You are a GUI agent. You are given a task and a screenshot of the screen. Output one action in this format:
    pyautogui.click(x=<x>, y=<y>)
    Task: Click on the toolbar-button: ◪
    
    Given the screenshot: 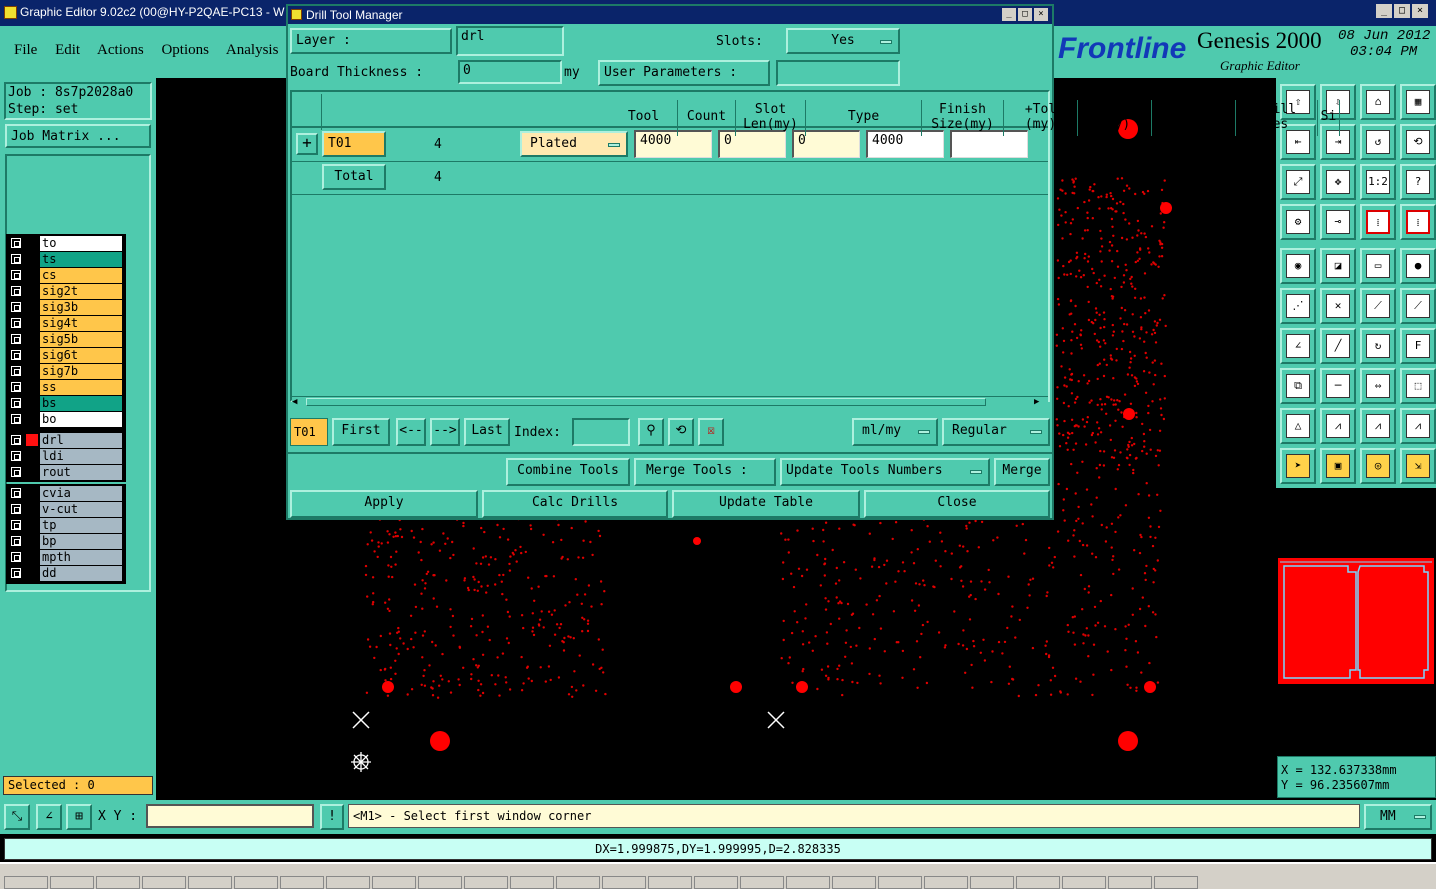 What is the action you would take?
    pyautogui.click(x=1338, y=266)
    